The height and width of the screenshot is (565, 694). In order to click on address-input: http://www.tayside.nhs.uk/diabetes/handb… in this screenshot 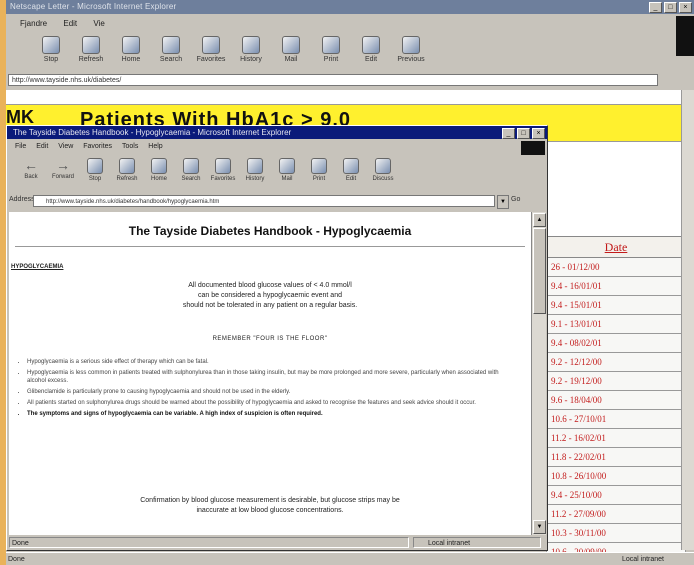, I will do `click(264, 201)`.